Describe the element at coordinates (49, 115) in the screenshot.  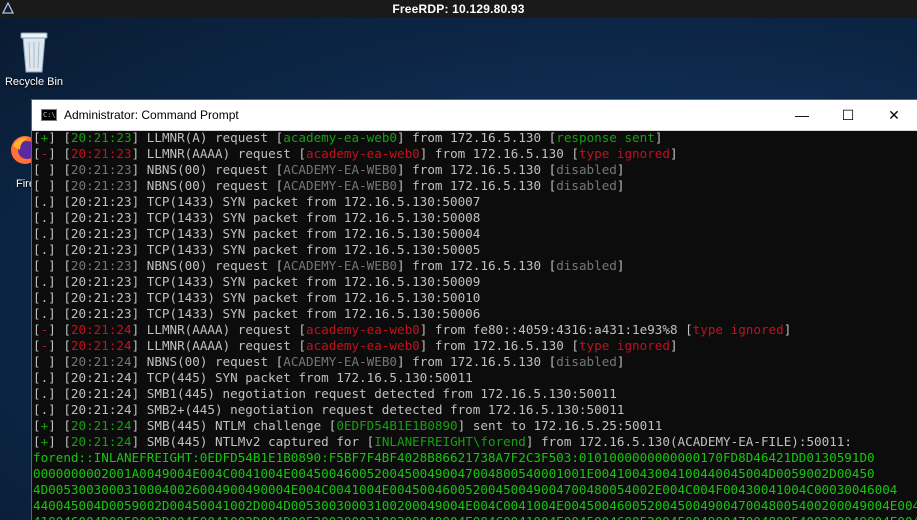
I see `command-prompt-icon: C:\` at that location.